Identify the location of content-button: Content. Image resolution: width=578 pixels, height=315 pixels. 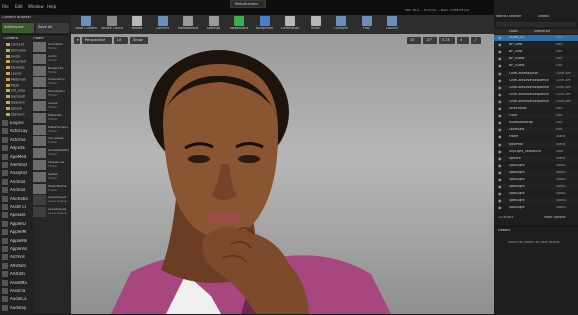
(163, 24).